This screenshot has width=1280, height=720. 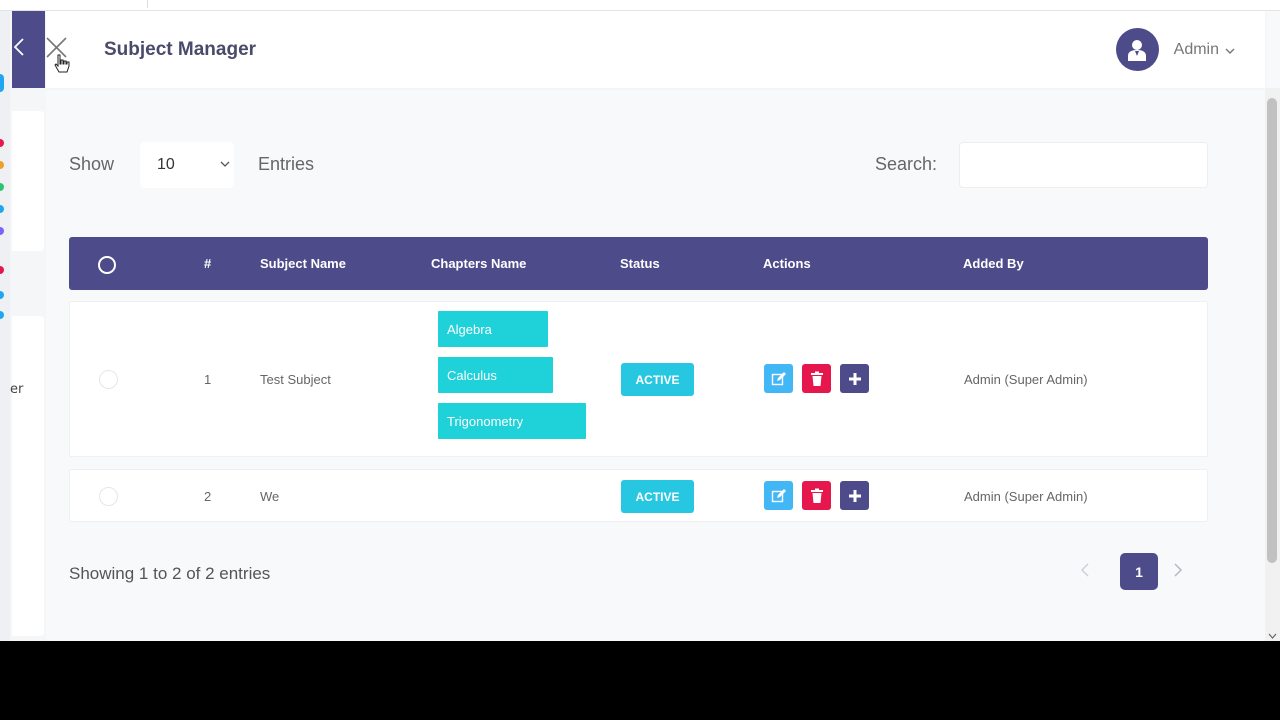 I want to click on column-header-chapters-name: Chapters Name, so click(x=478, y=263).